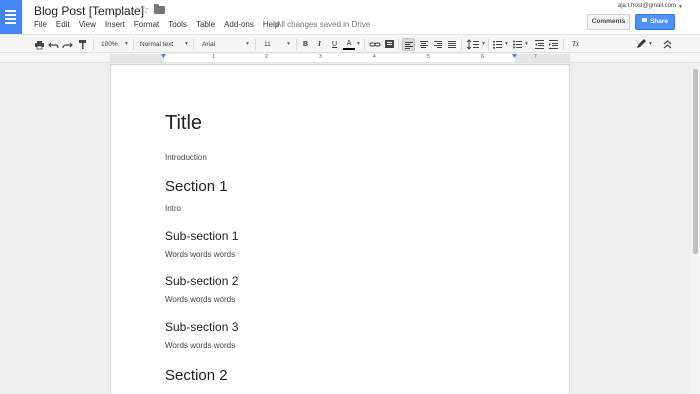 Image resolution: width=700 pixels, height=394 pixels. What do you see at coordinates (428, 57) in the screenshot?
I see `ruler-number: 5` at bounding box center [428, 57].